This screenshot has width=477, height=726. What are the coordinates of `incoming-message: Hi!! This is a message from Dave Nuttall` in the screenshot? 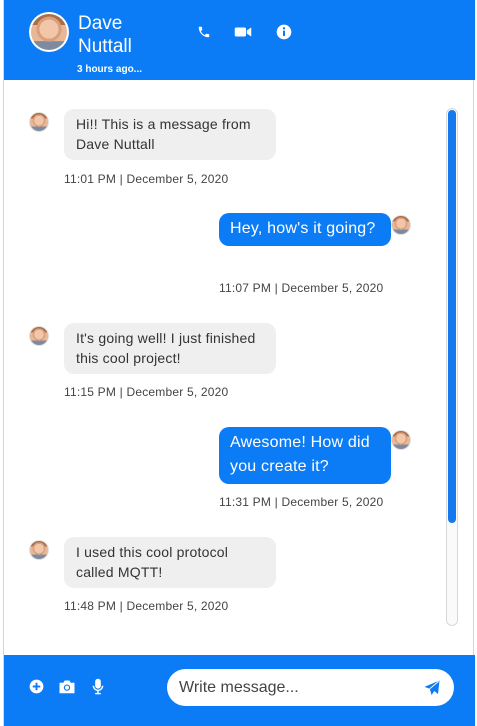 It's located at (170, 134).